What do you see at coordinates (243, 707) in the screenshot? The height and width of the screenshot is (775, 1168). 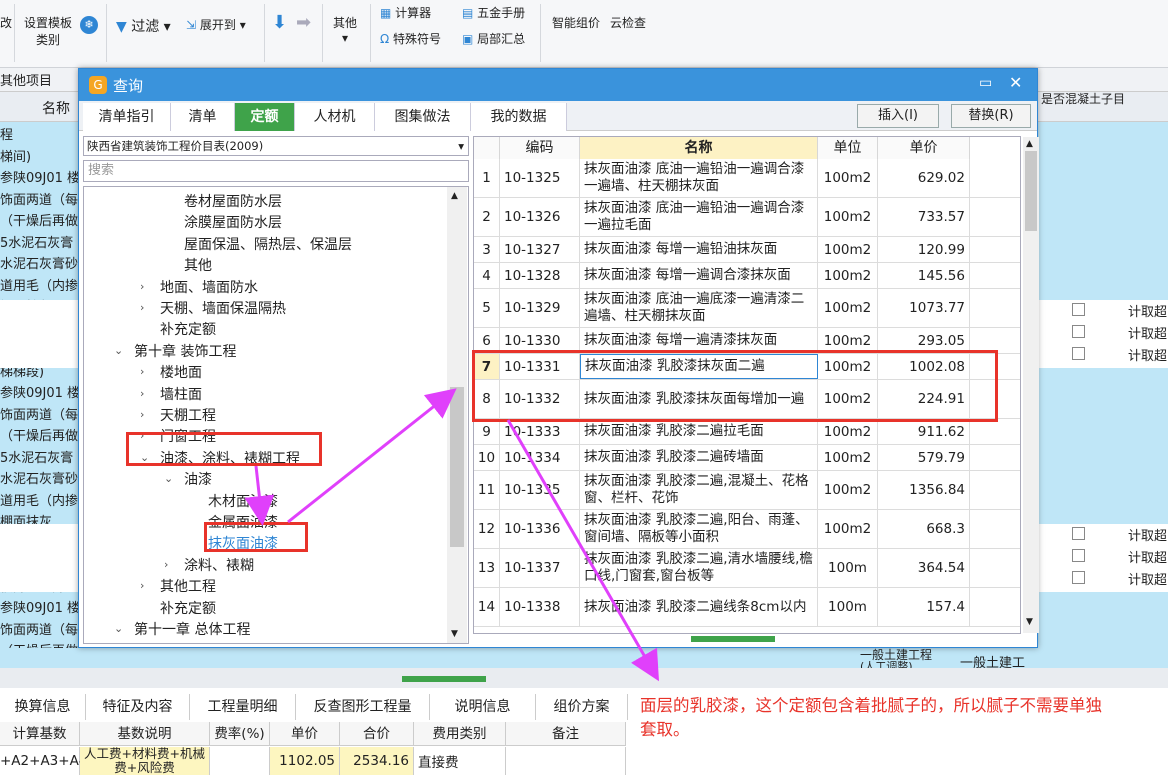 I see `bottom-tab: 工程量明细` at bounding box center [243, 707].